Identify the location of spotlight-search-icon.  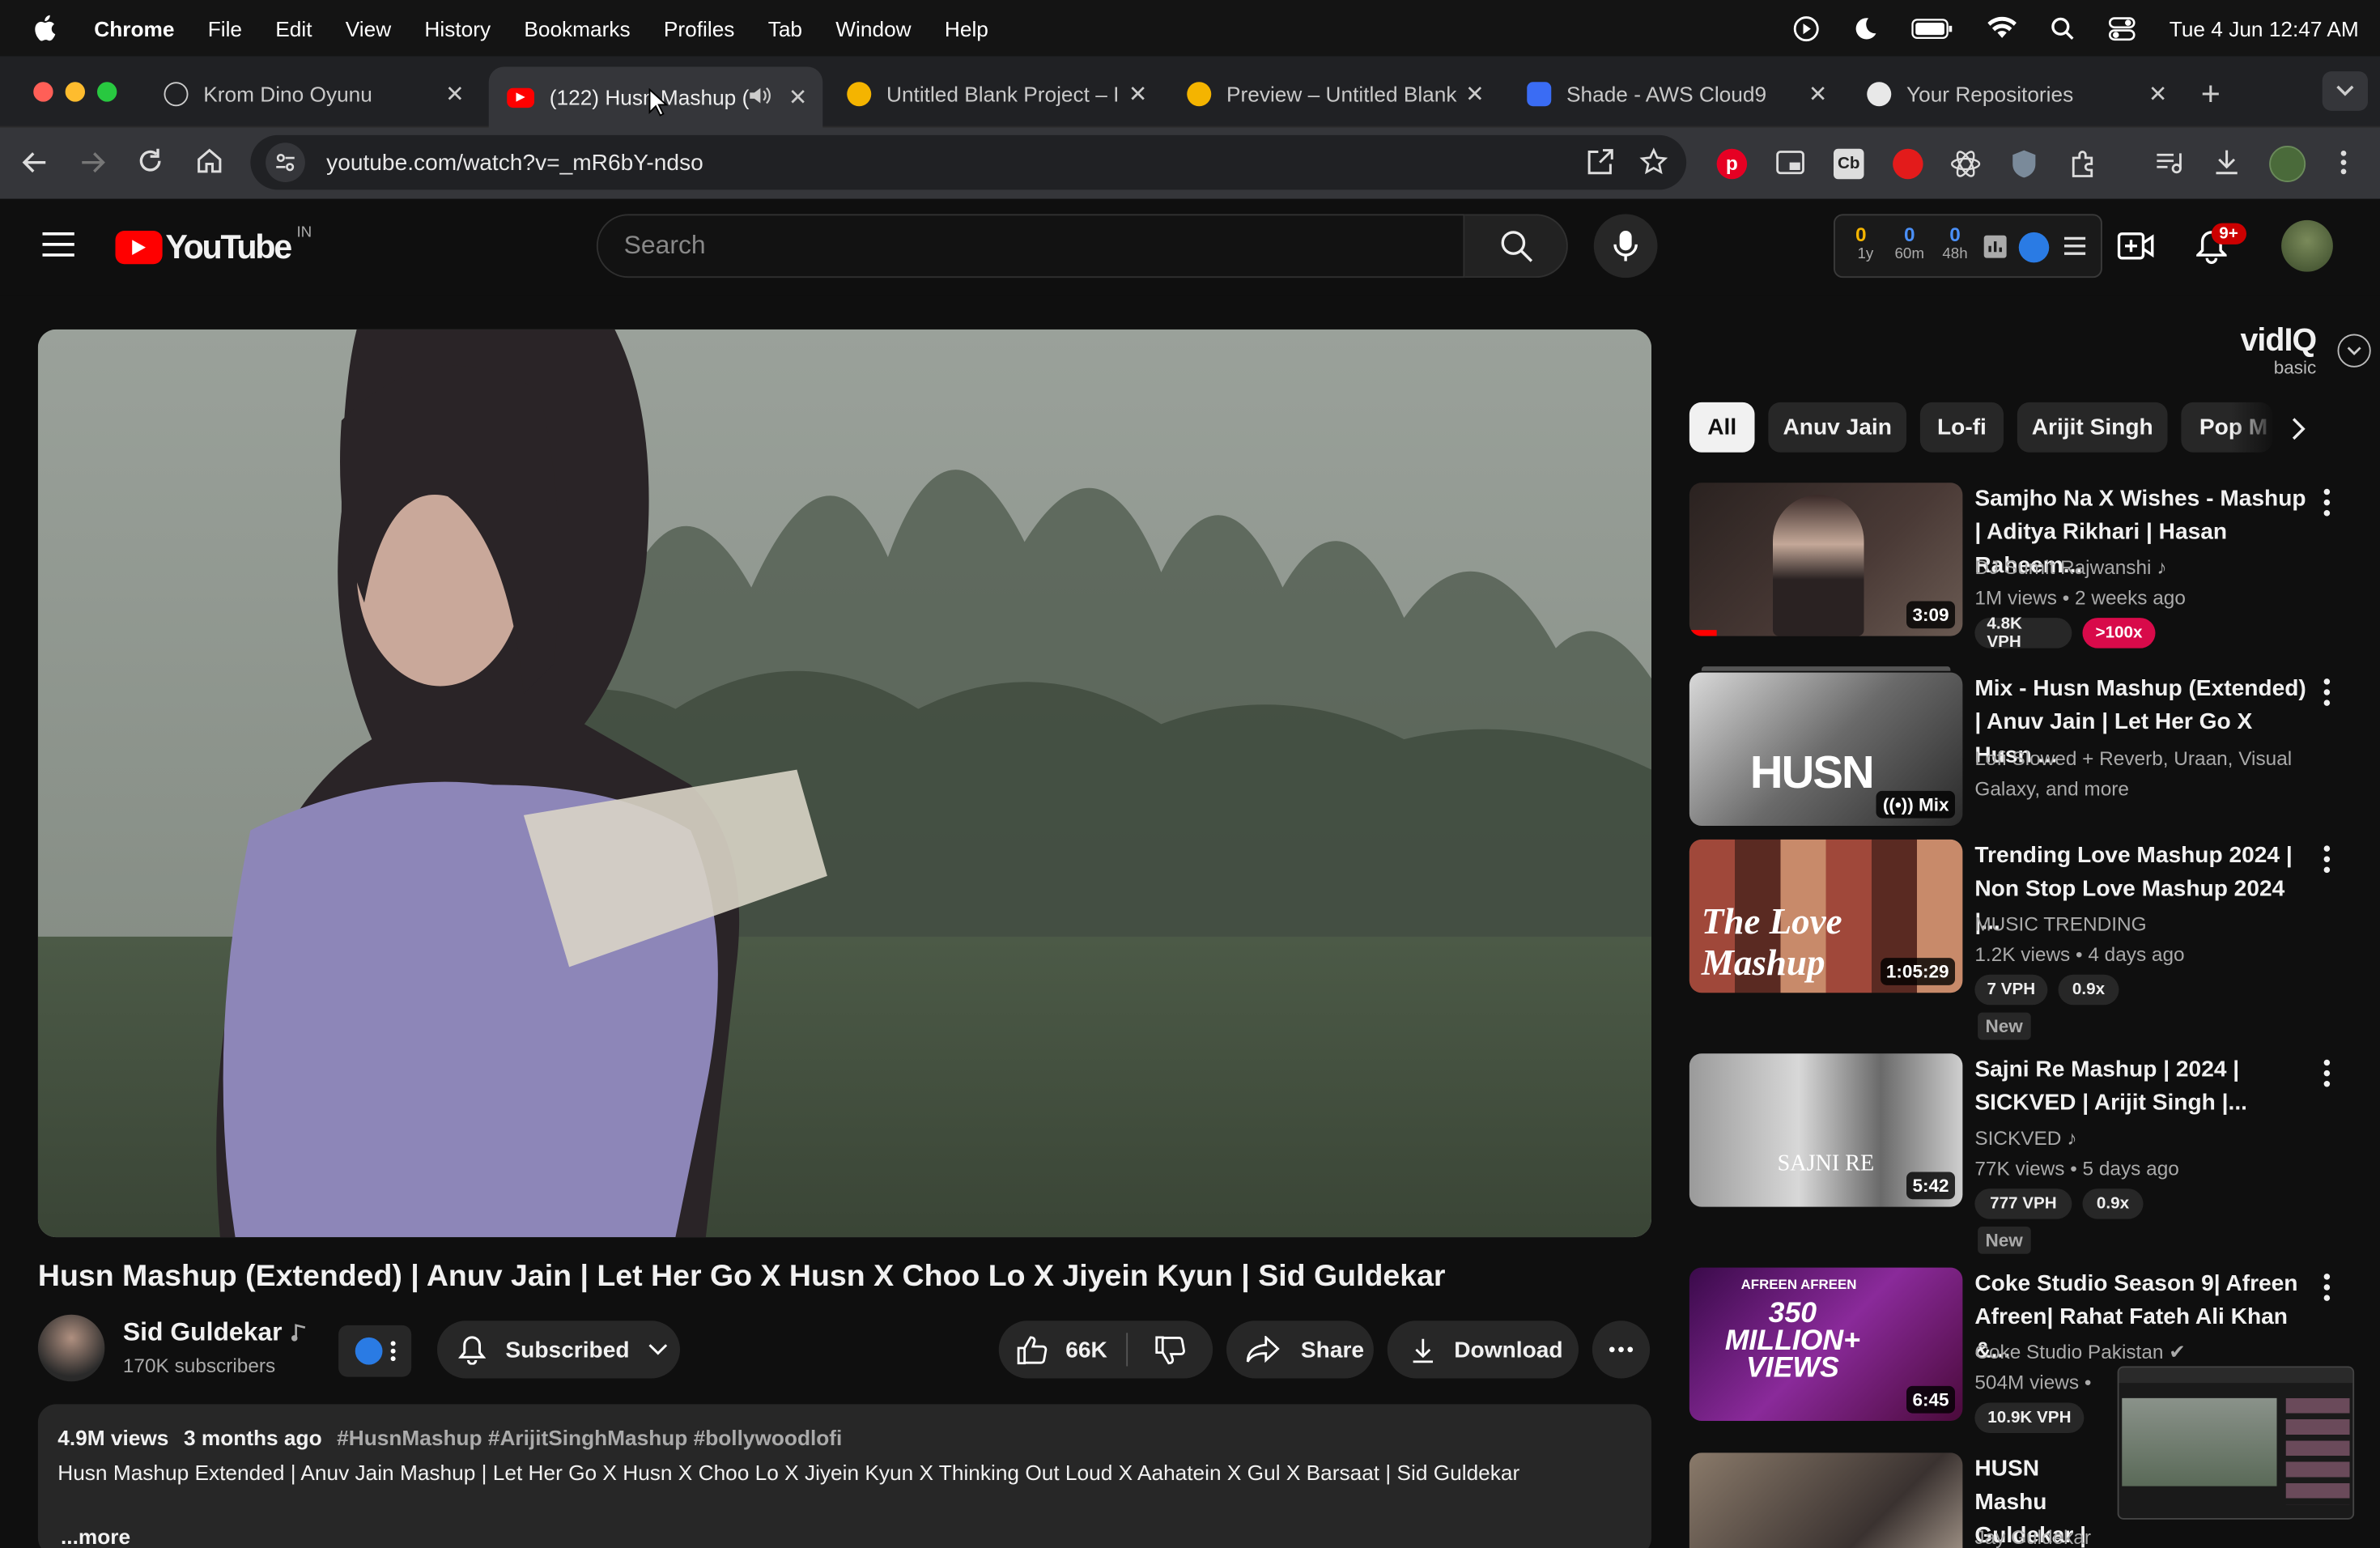
(2063, 28).